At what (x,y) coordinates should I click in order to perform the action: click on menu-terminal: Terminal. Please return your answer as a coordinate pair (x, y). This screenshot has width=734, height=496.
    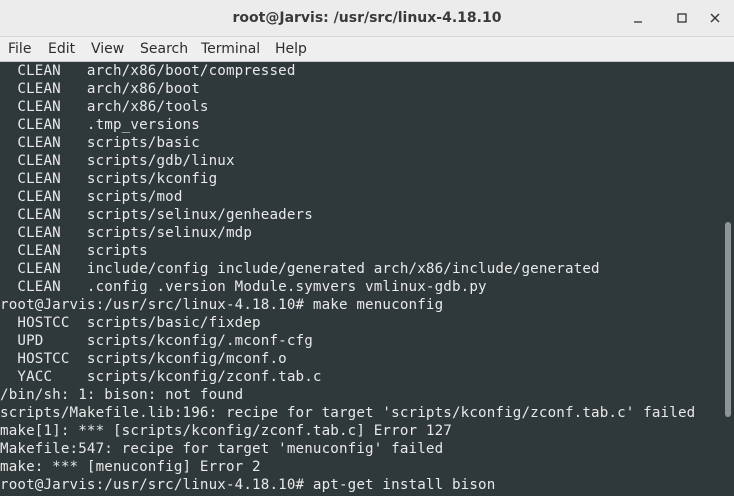
    Looking at the image, I should click on (230, 49).